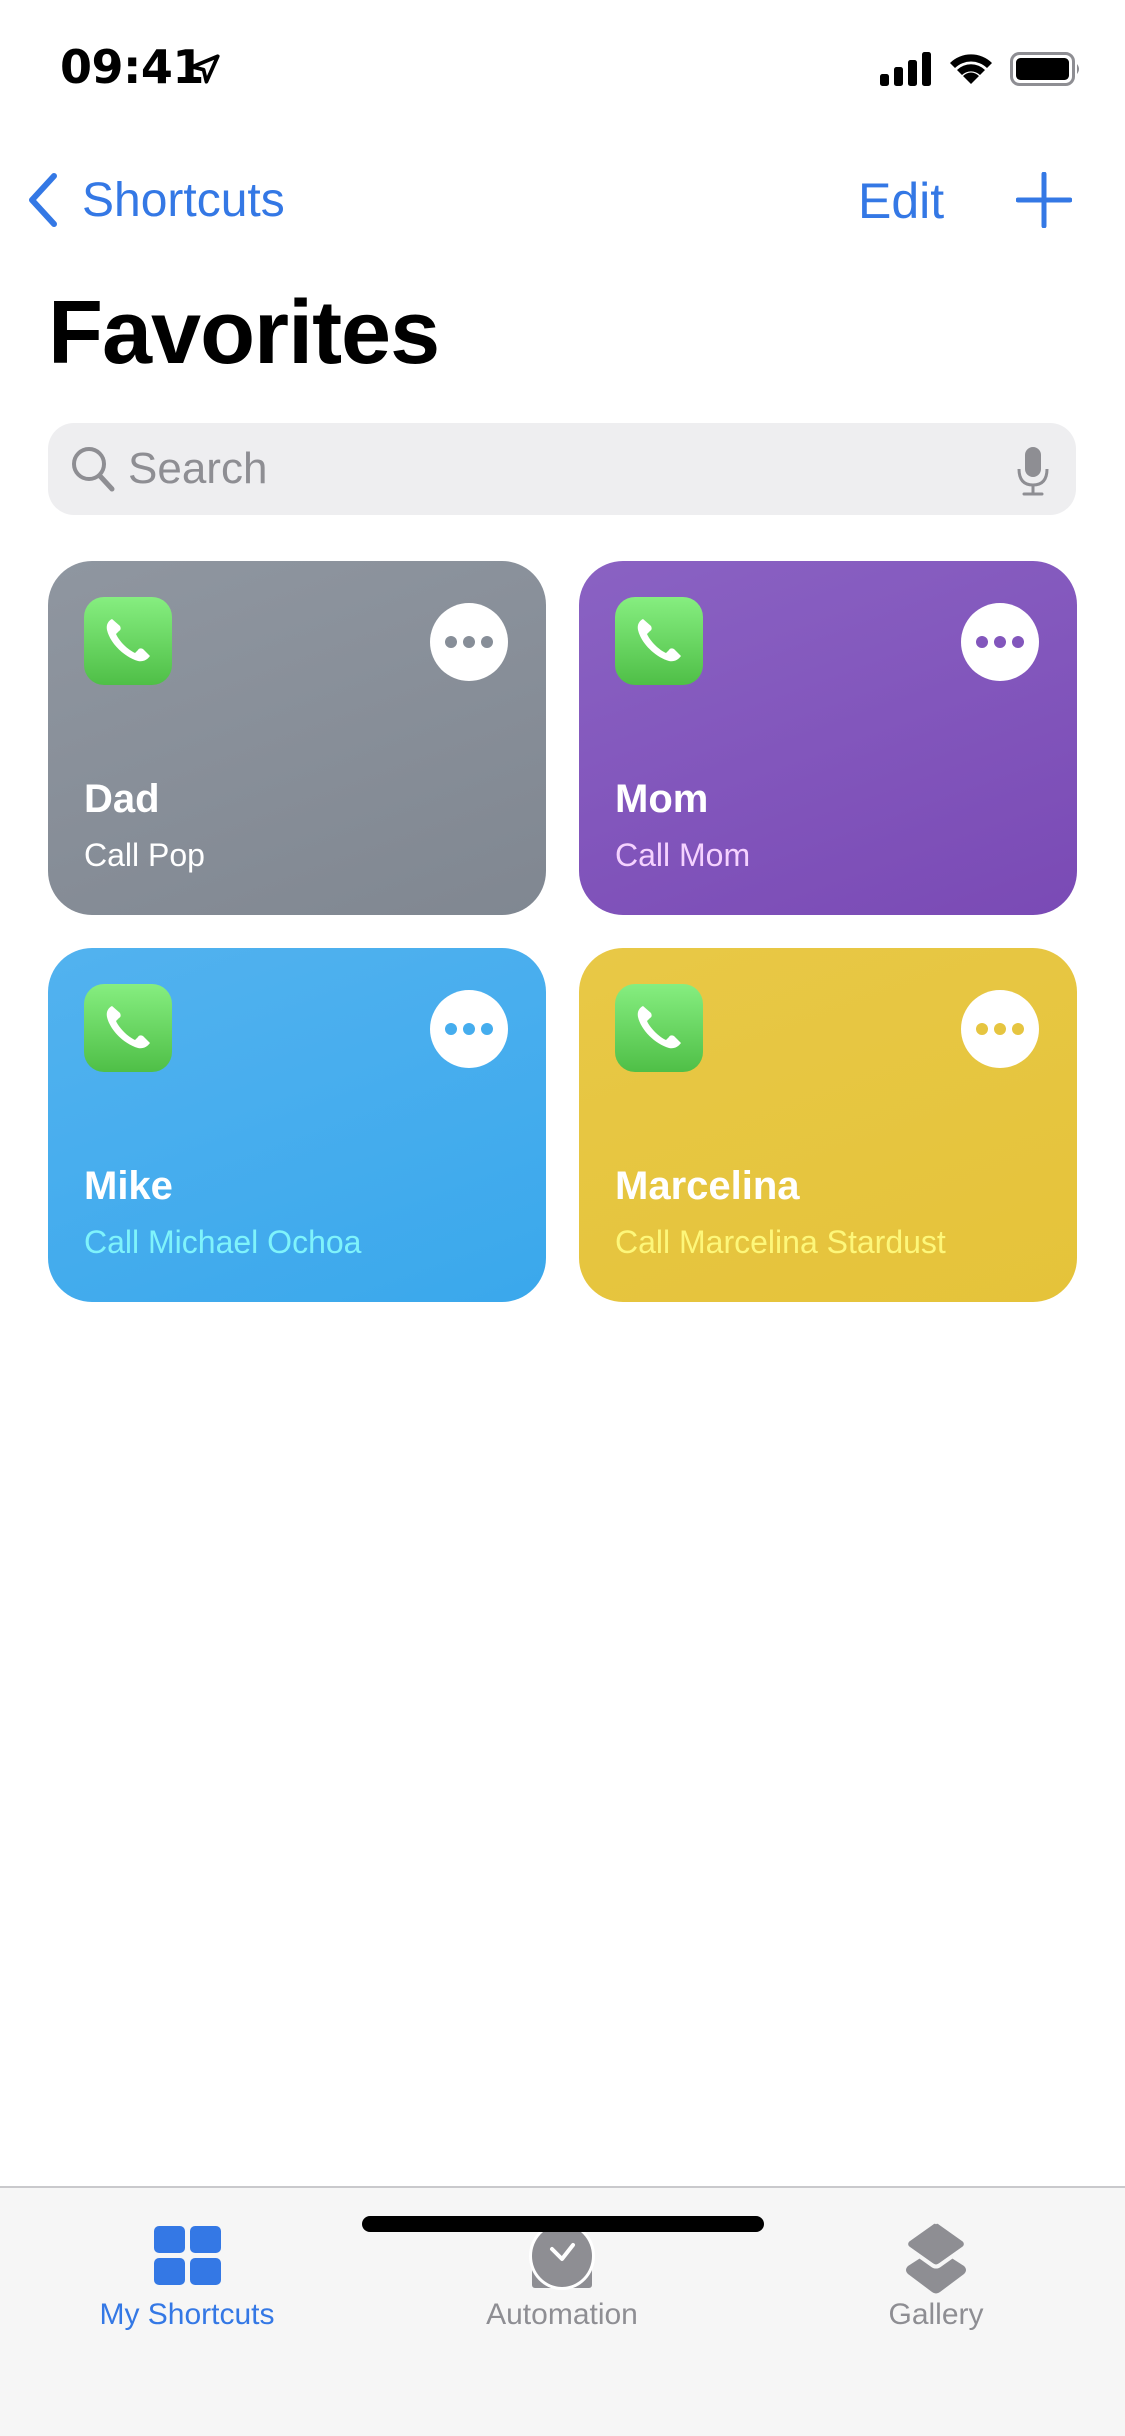  What do you see at coordinates (563, 2224) in the screenshot?
I see `home-indicator` at bounding box center [563, 2224].